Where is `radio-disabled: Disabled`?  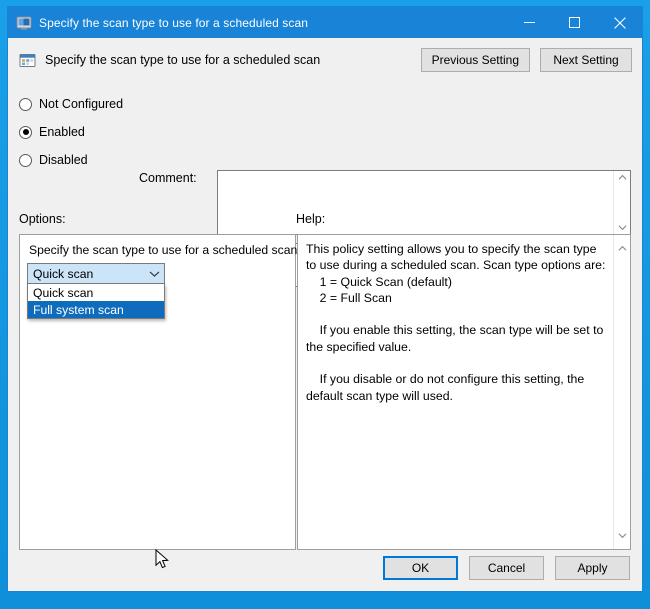 radio-disabled: Disabled is located at coordinates (79, 160).